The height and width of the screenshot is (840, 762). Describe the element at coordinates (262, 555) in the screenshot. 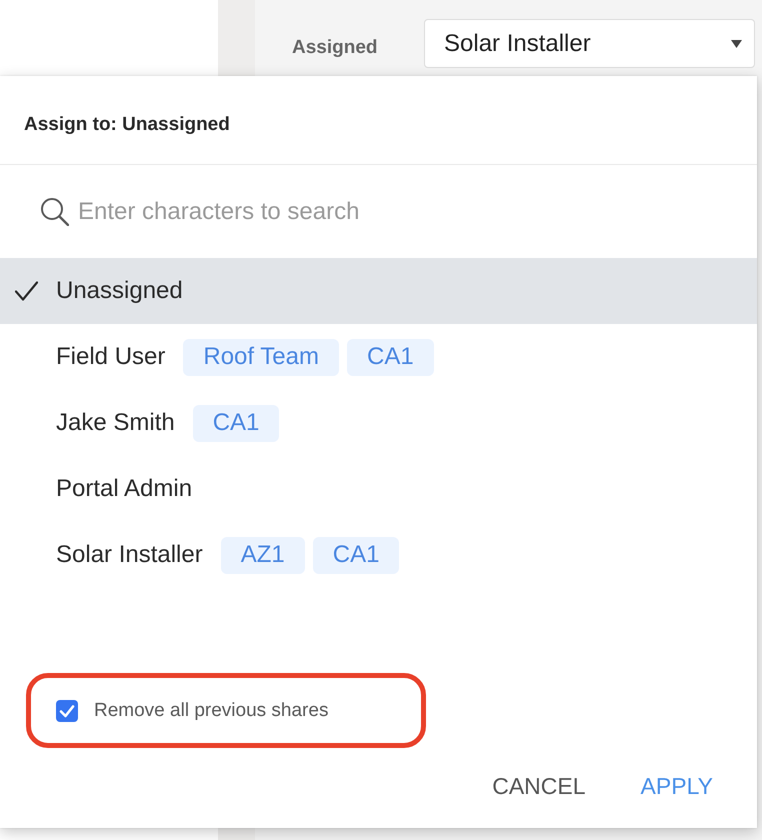

I see `tag: AZ1` at that location.